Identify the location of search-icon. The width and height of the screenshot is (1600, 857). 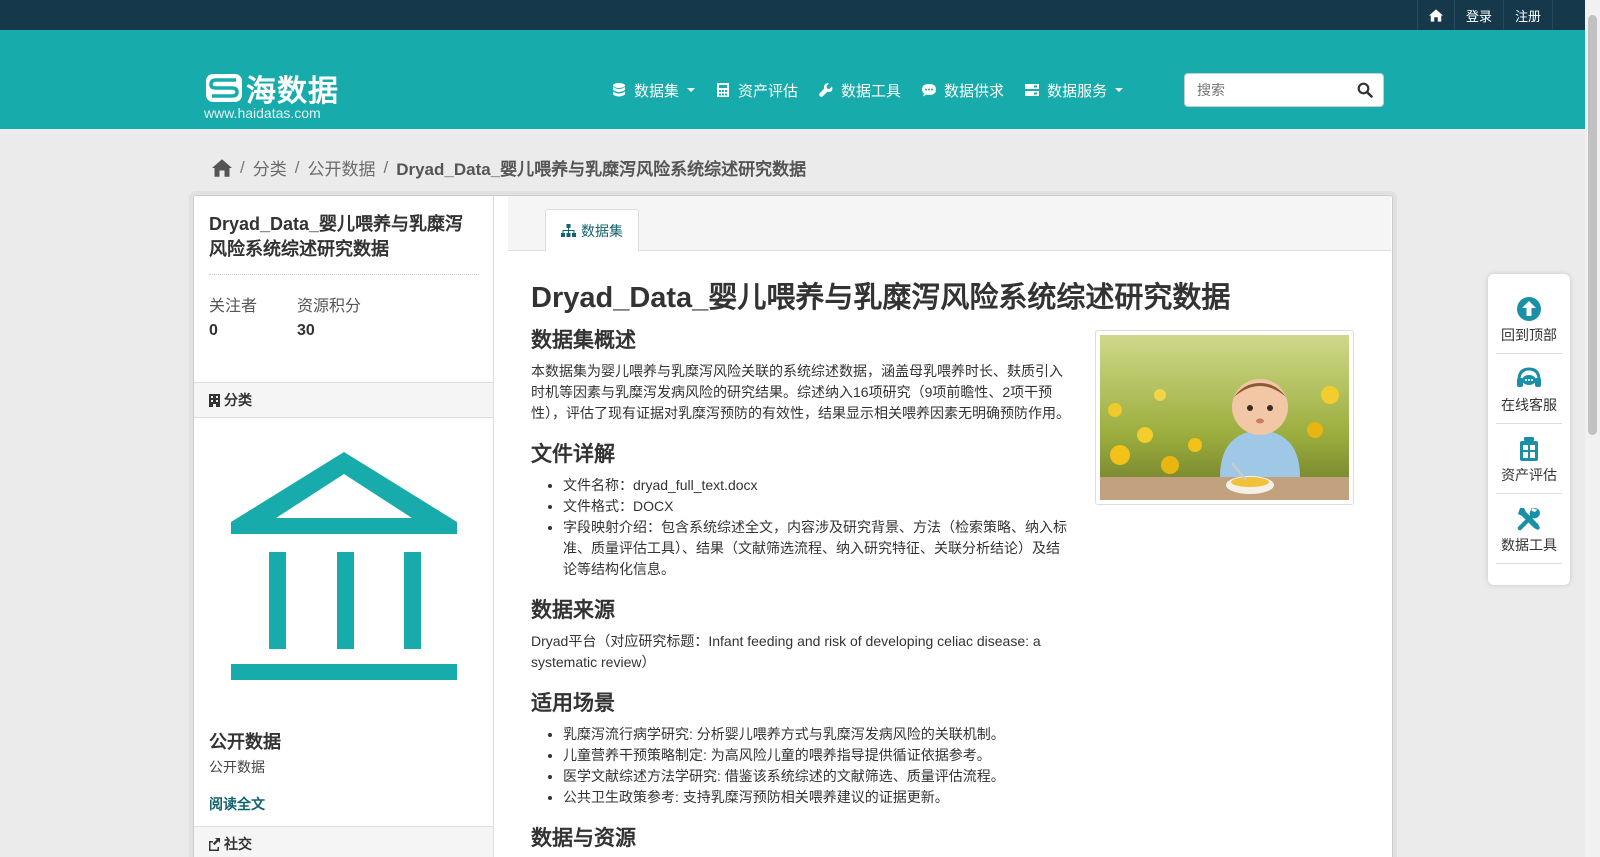
(1365, 90).